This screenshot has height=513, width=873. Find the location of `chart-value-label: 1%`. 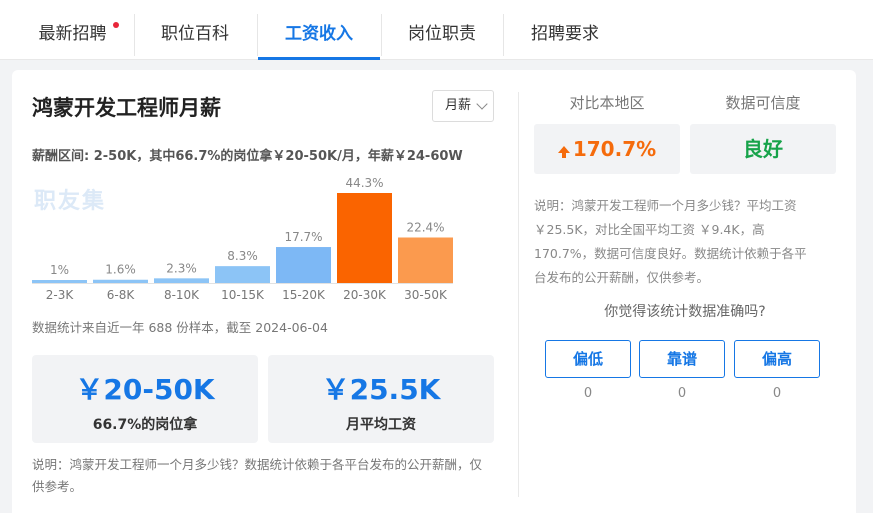

chart-value-label: 1% is located at coordinates (59, 270).